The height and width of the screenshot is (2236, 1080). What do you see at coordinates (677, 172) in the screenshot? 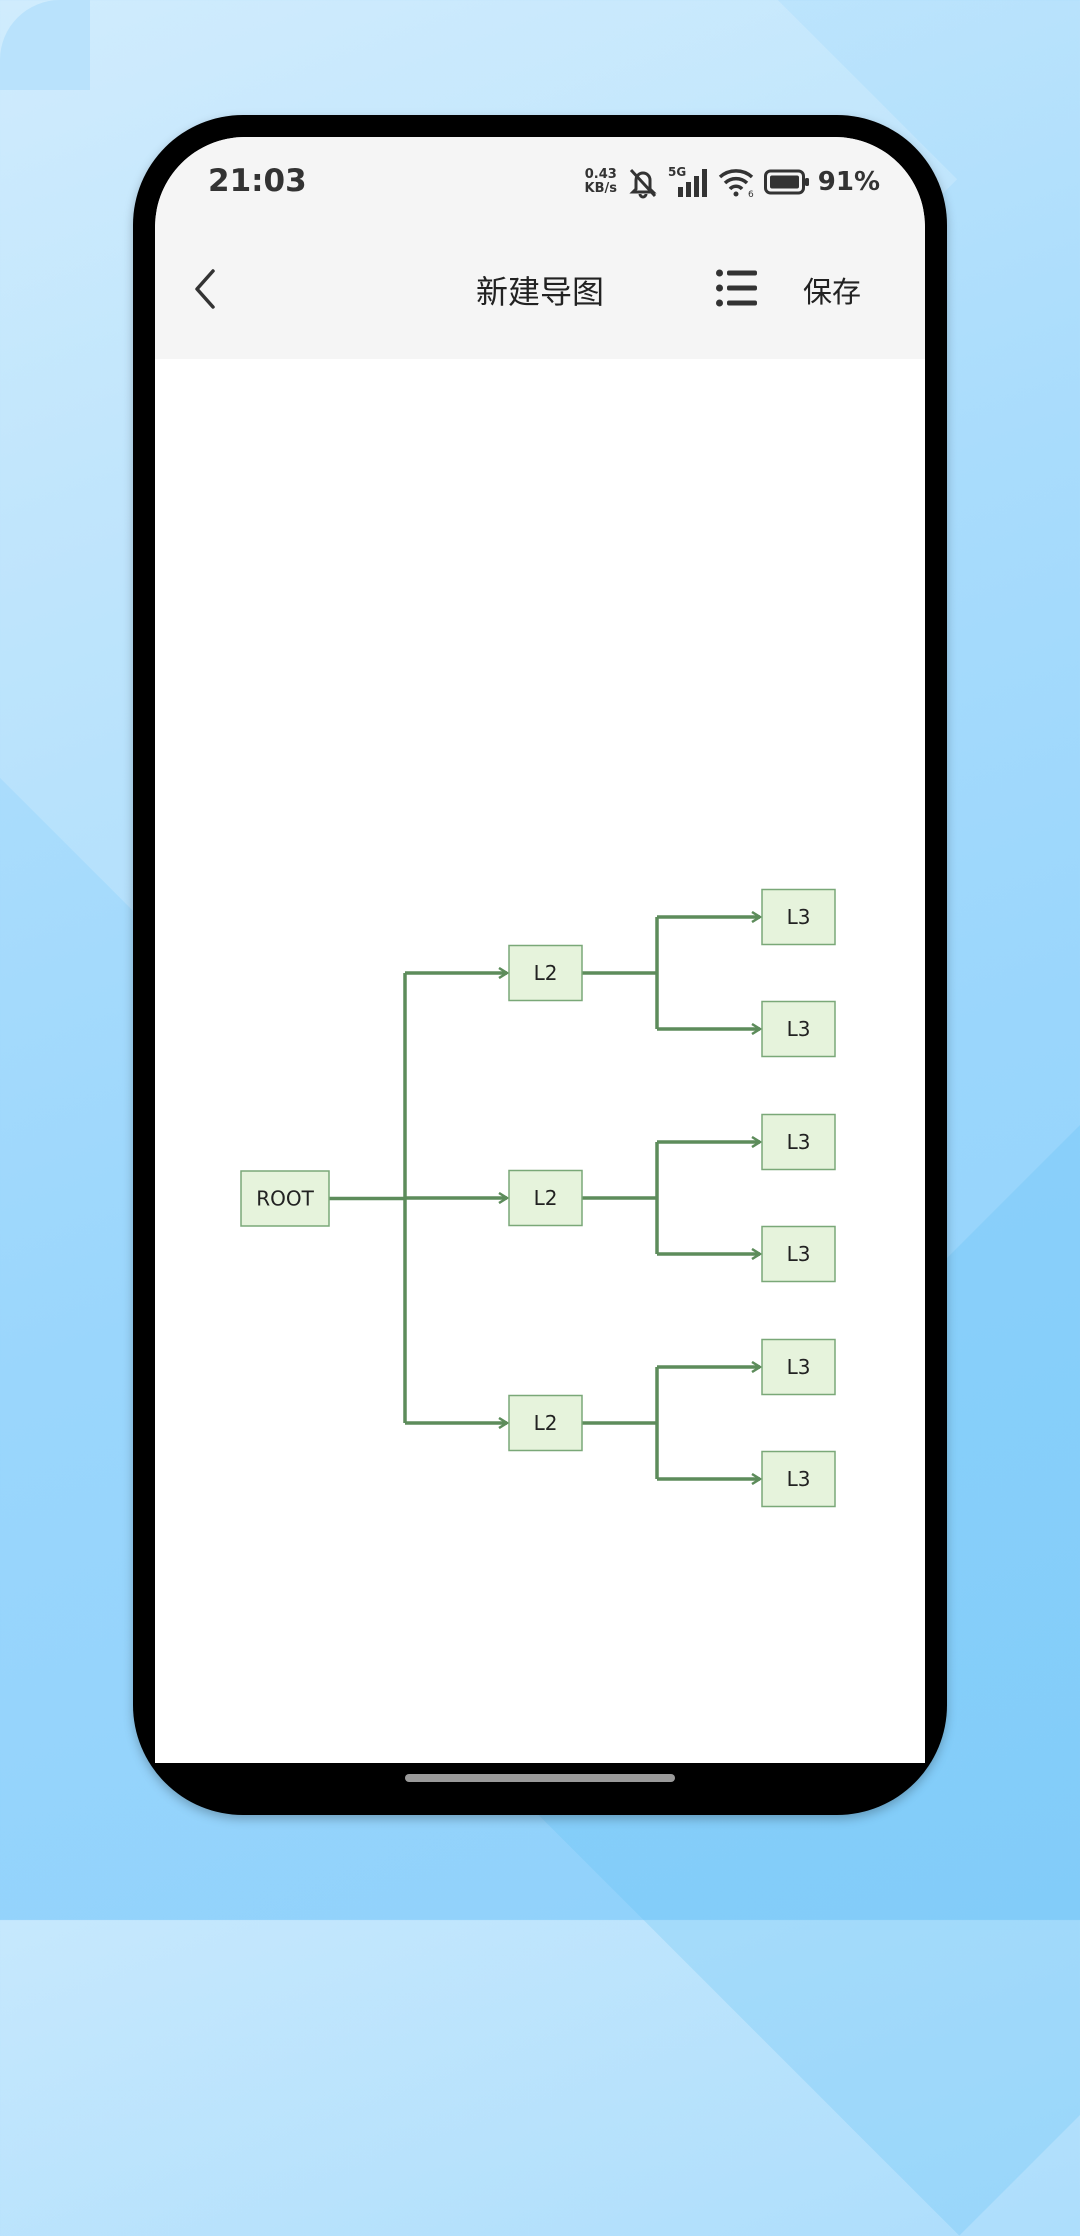
I see `signal-5g-label: 5G` at bounding box center [677, 172].